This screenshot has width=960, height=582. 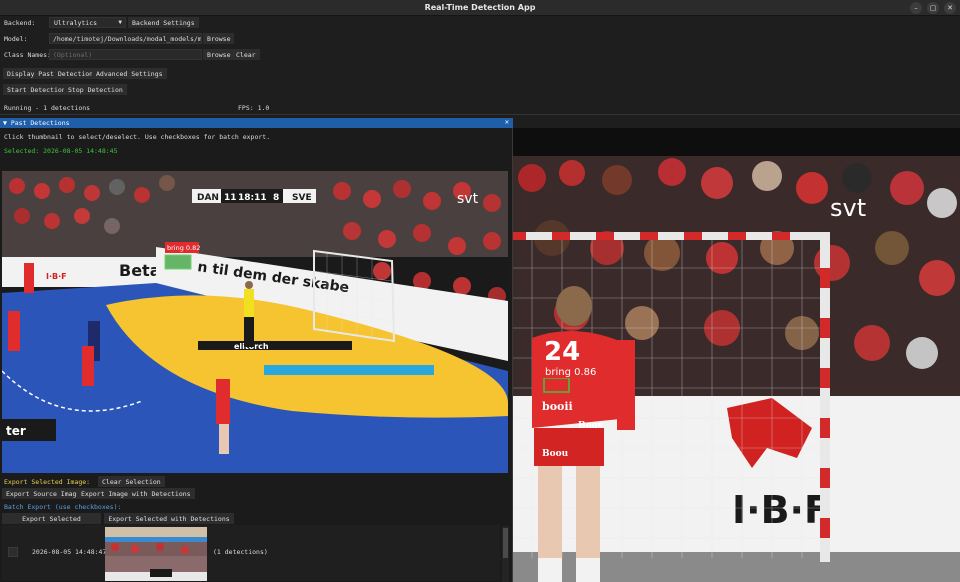 I want to click on row-detection-count: (1 detections), so click(x=240, y=552).